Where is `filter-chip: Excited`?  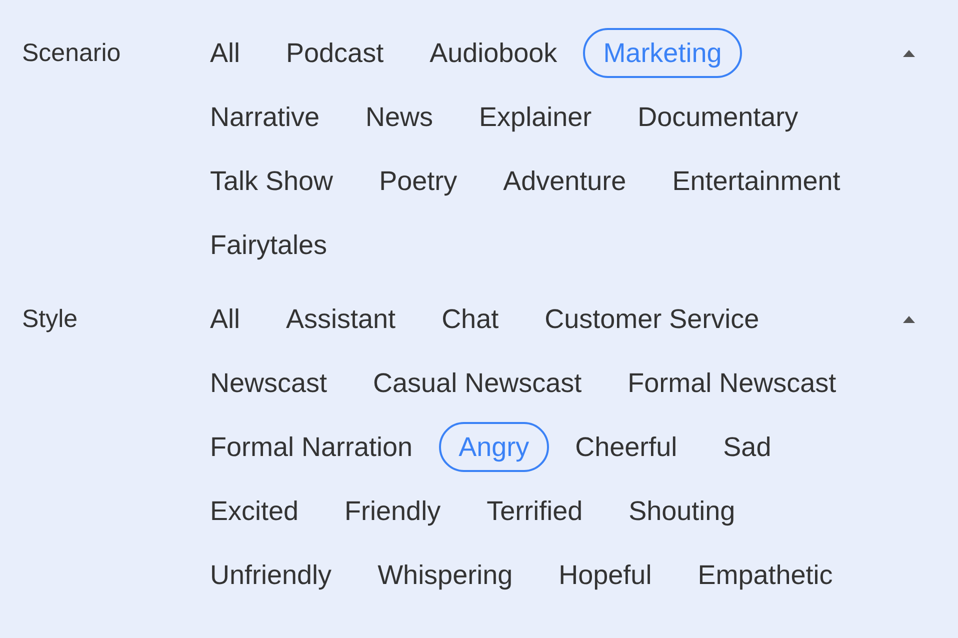
filter-chip: Excited is located at coordinates (254, 511).